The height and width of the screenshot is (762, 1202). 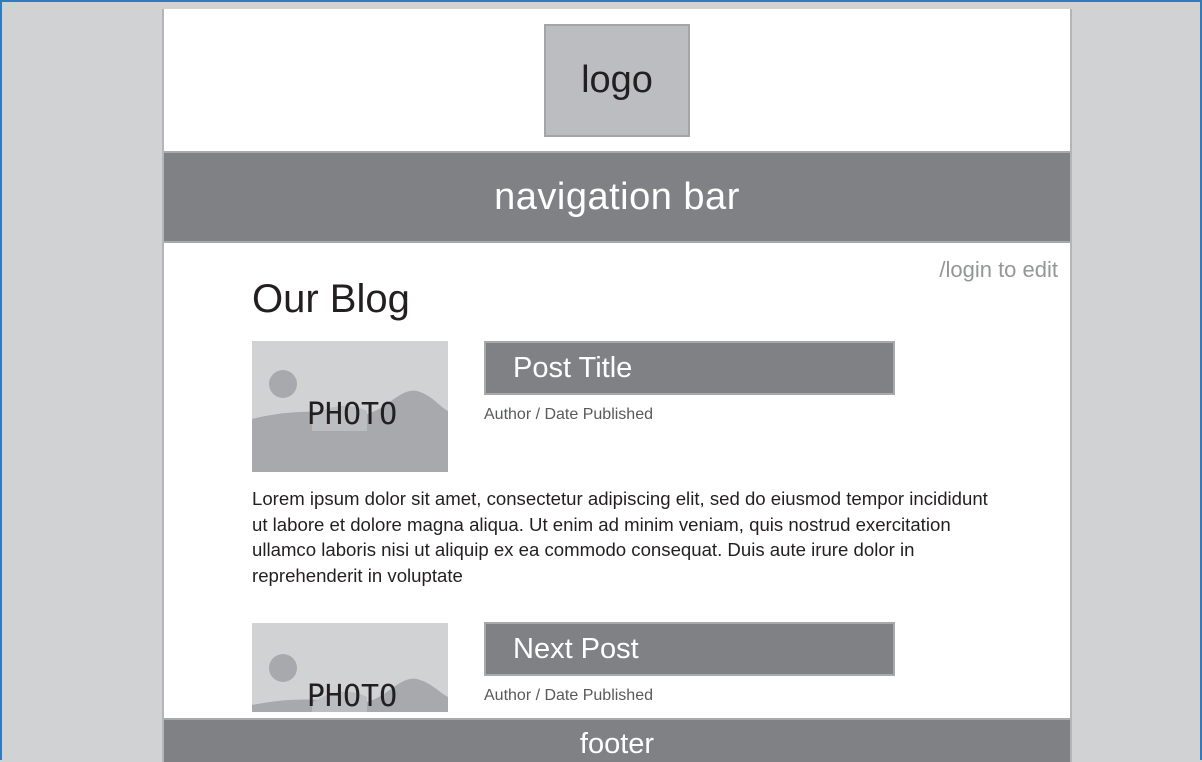 I want to click on login-to-edit-link: /login to edit, so click(x=998, y=270).